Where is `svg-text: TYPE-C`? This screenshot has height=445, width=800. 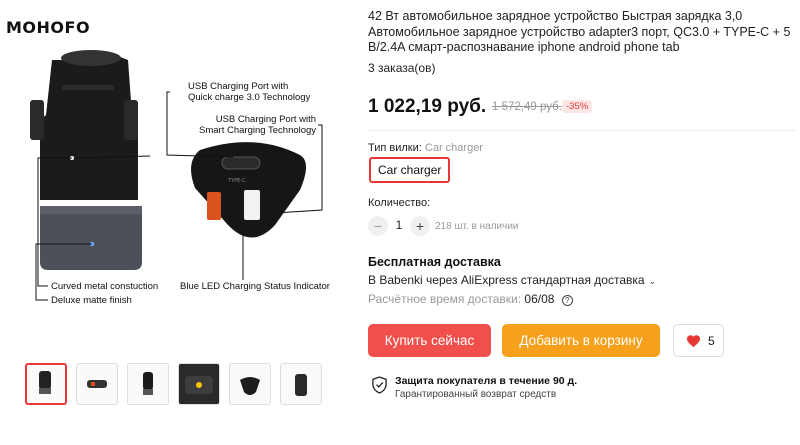
svg-text: TYPE-C is located at coordinates (236, 181).